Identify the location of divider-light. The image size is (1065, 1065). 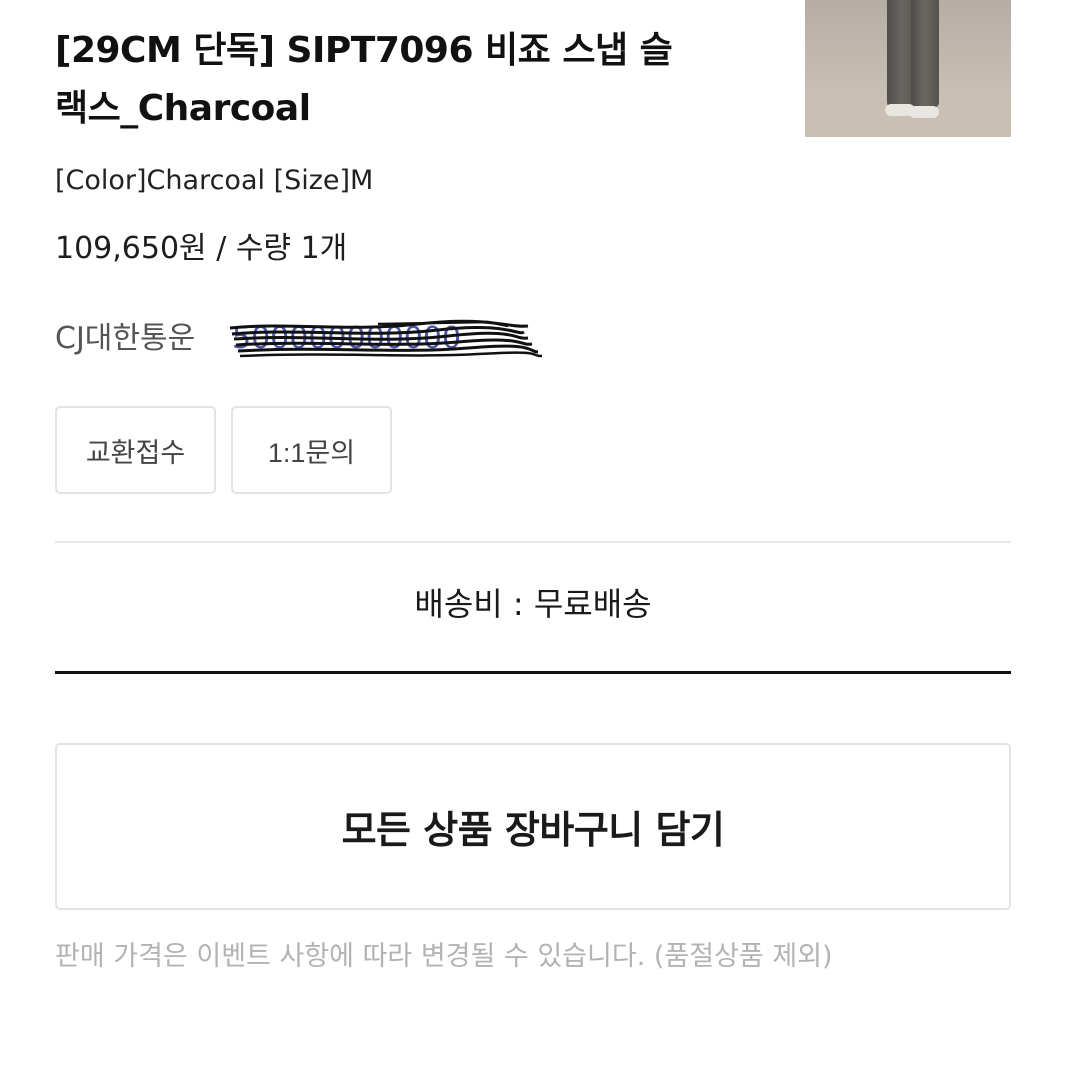
(533, 542).